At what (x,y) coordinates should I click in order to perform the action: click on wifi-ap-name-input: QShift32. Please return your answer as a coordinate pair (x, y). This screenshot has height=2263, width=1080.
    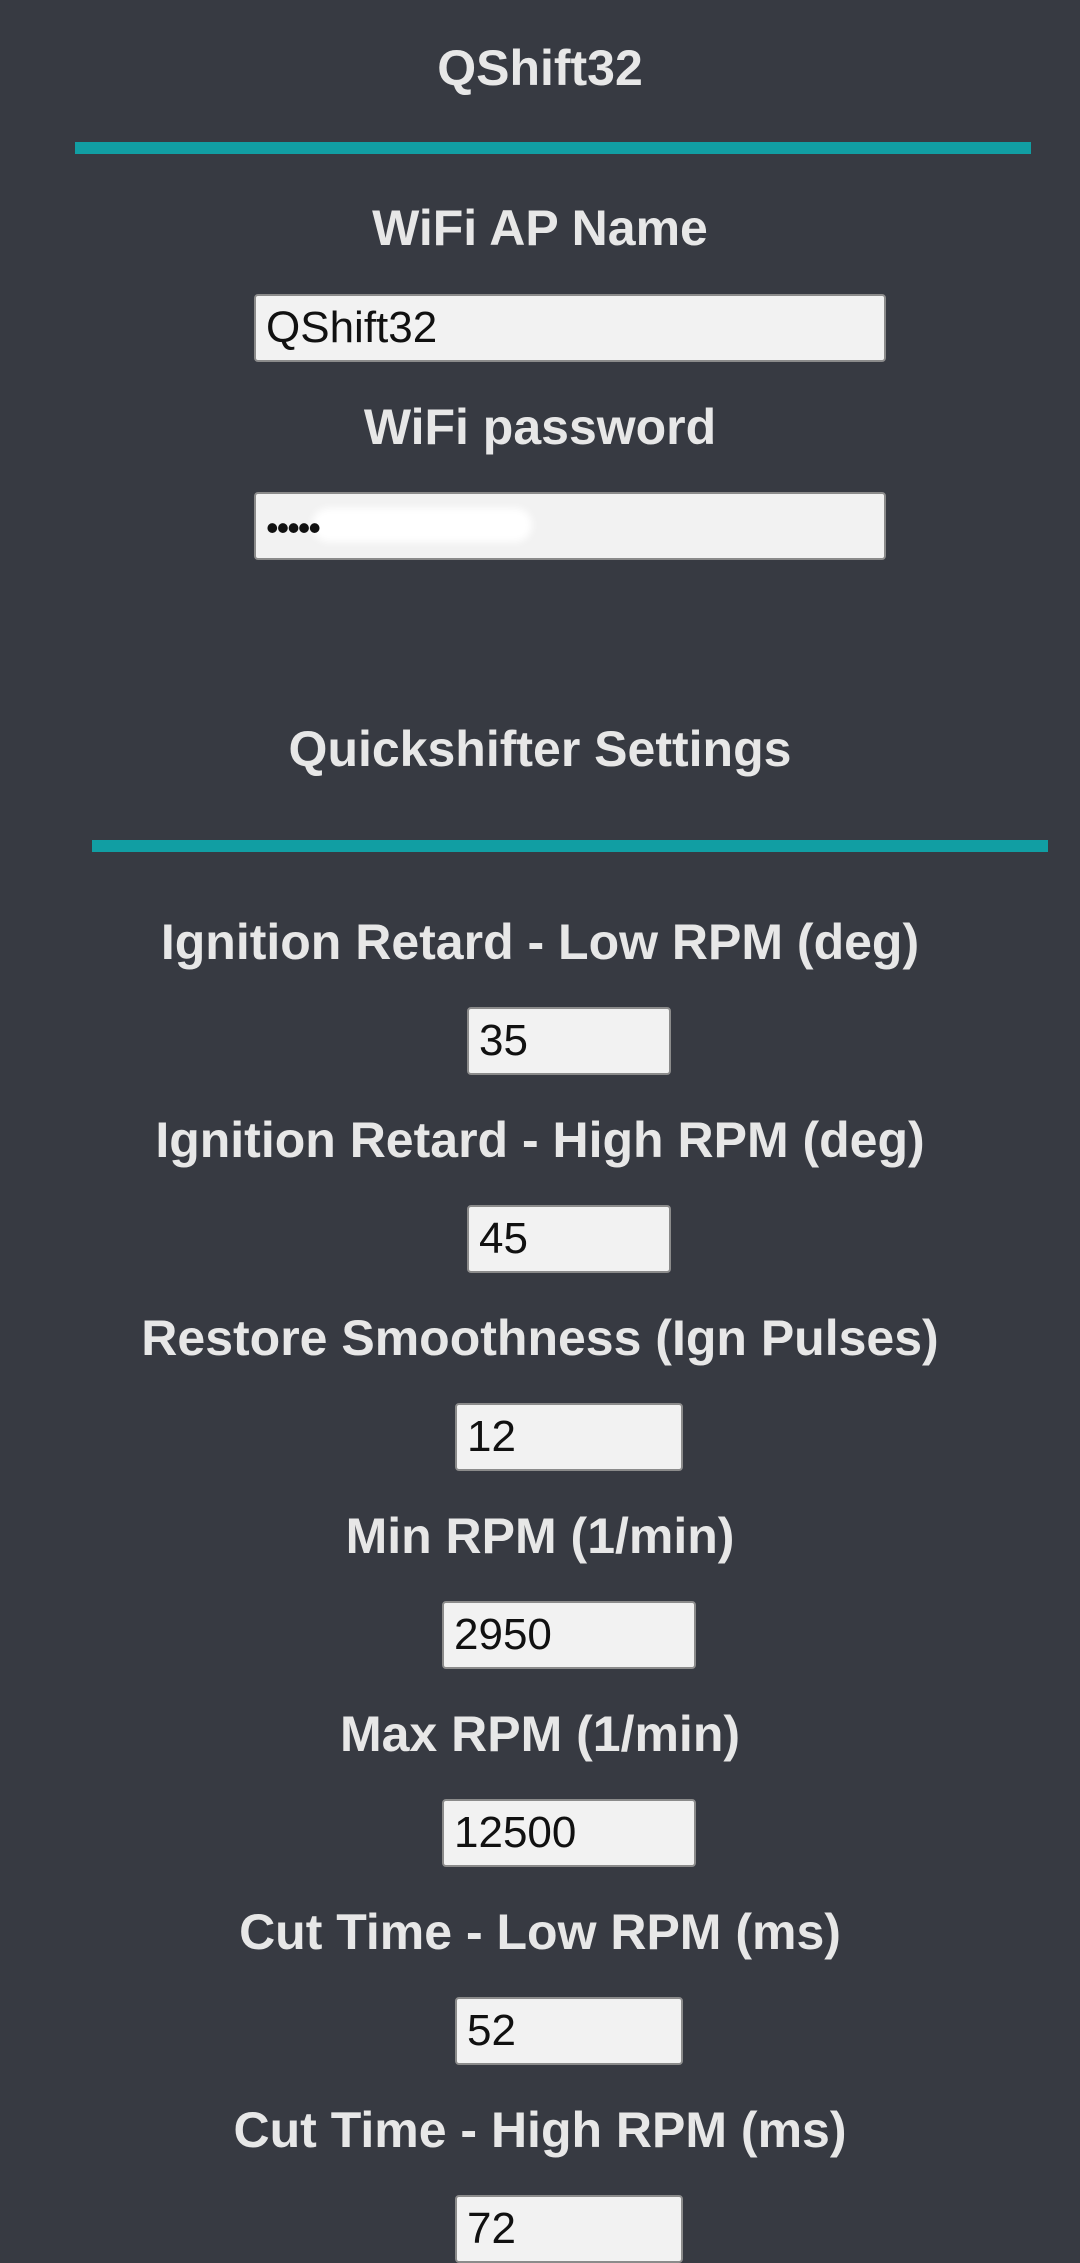
    Looking at the image, I should click on (570, 328).